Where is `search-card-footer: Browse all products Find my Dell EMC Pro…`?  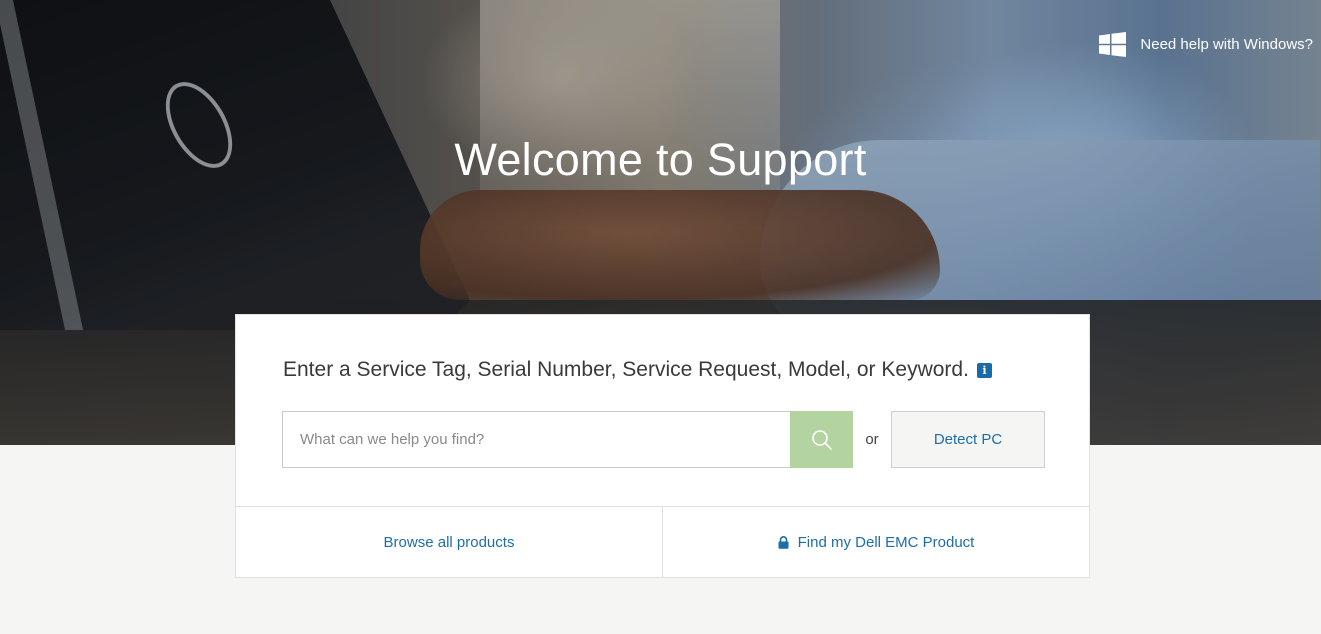 search-card-footer: Browse all products Find my Dell EMC Pro… is located at coordinates (662, 541).